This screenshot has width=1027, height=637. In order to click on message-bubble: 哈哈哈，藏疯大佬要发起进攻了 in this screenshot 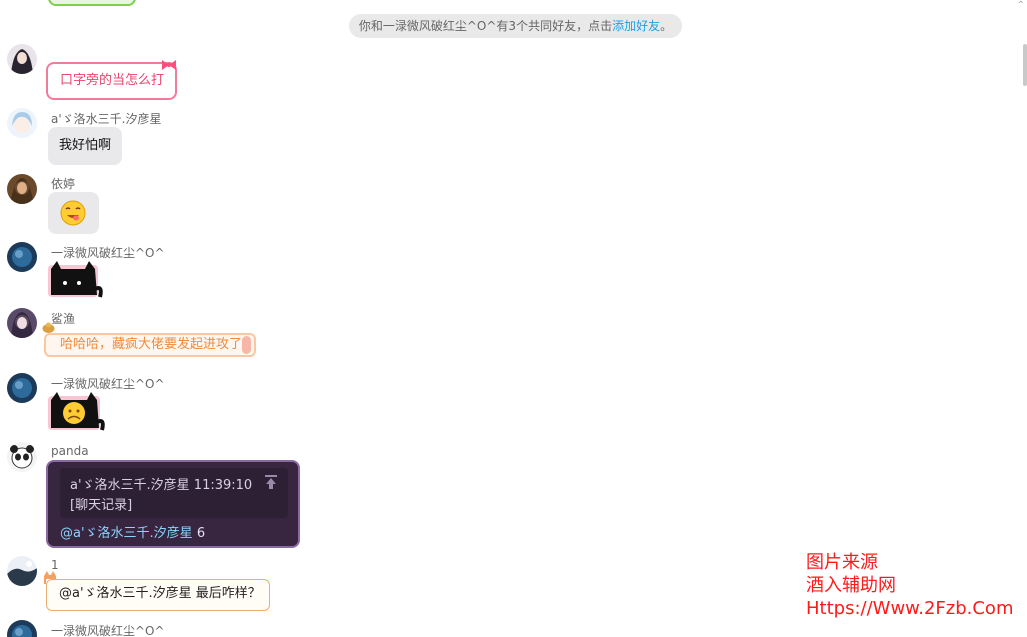, I will do `click(150, 345)`.